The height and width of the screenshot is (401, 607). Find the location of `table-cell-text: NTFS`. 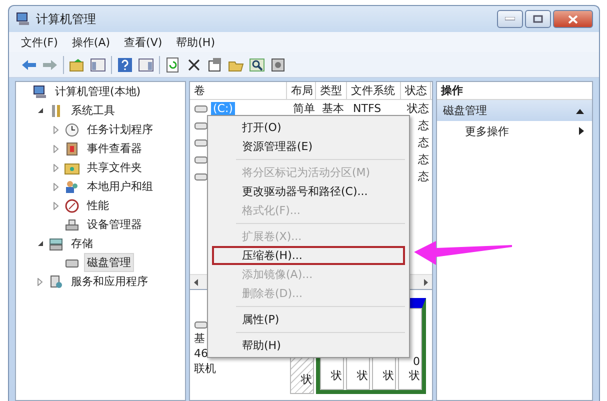

table-cell-text: NTFS is located at coordinates (367, 108).